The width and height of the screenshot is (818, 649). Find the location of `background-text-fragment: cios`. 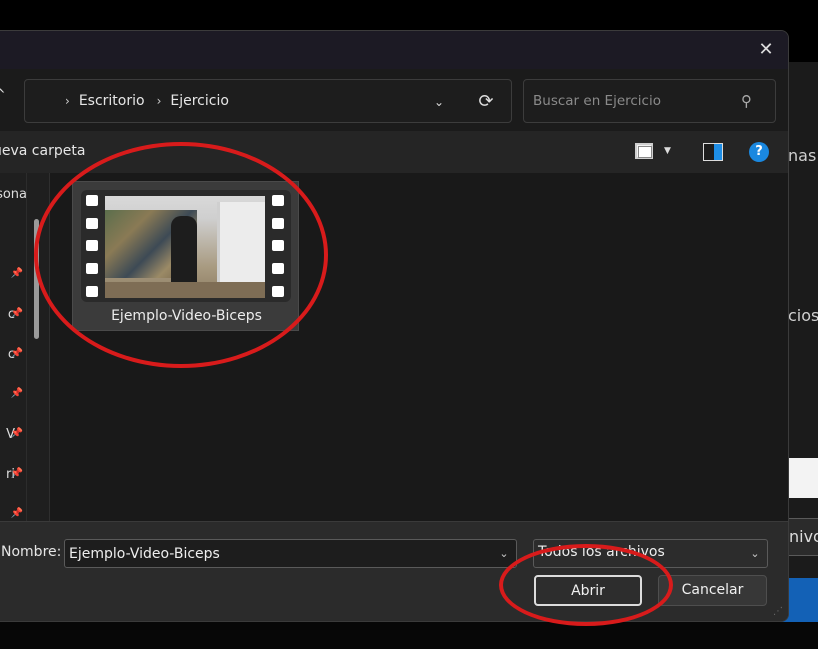

background-text-fragment: cios is located at coordinates (803, 315).